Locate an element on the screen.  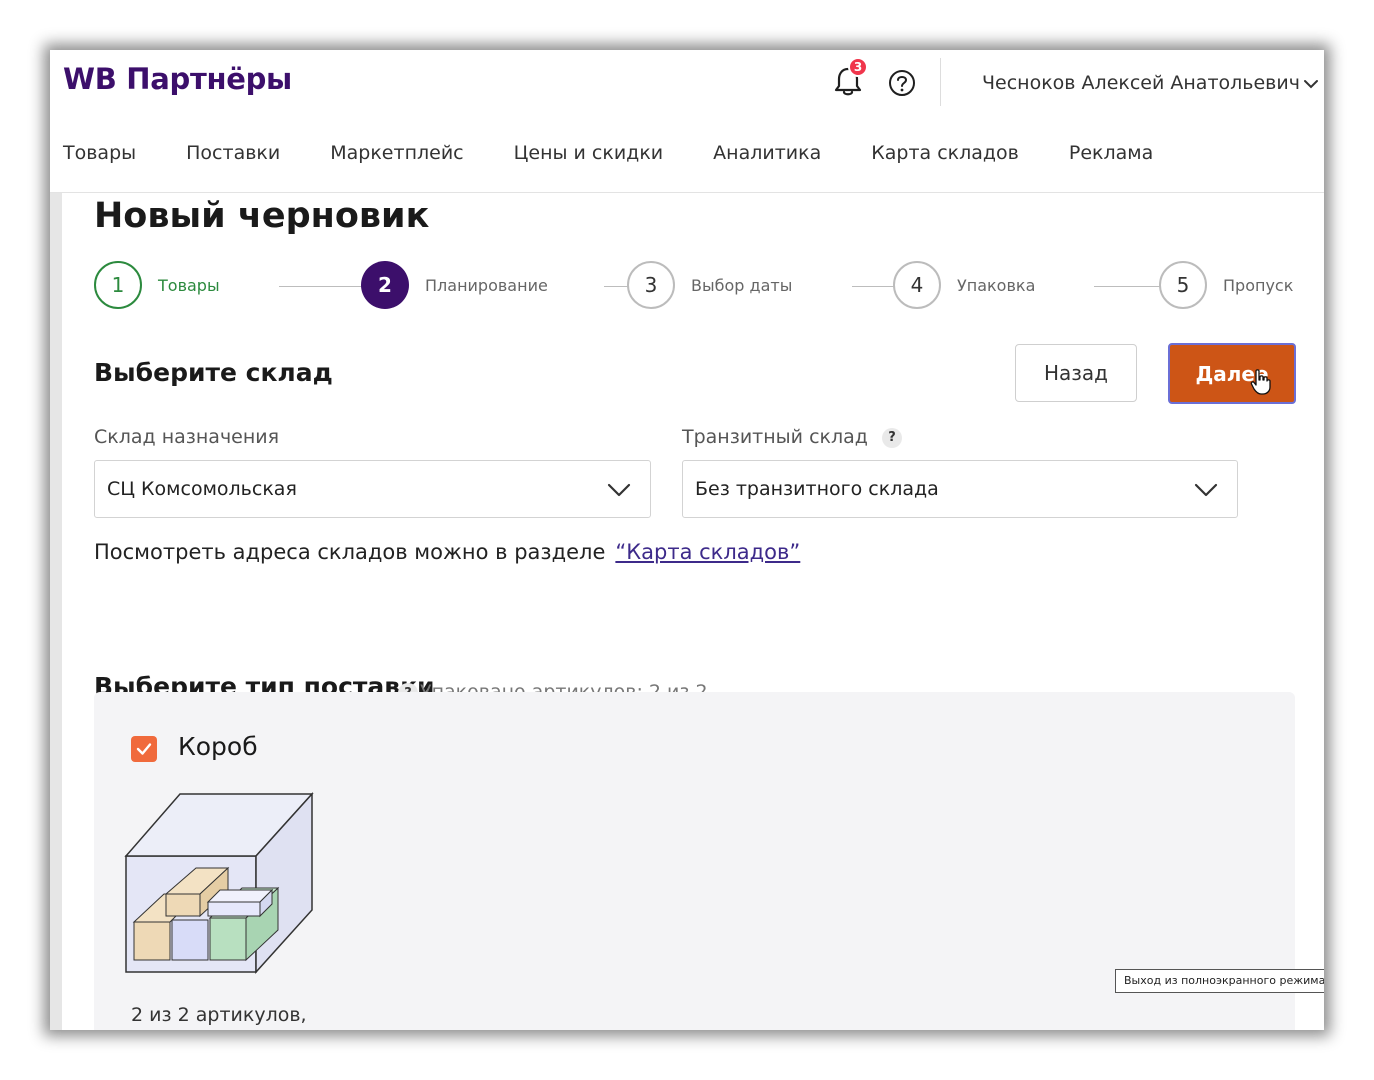
page-title: Новый черновик is located at coordinates (262, 216).